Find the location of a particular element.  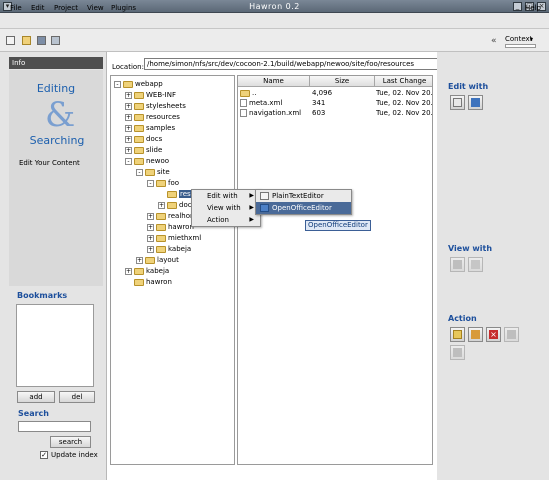

tree-node: + resources is located at coordinates (174, 118).